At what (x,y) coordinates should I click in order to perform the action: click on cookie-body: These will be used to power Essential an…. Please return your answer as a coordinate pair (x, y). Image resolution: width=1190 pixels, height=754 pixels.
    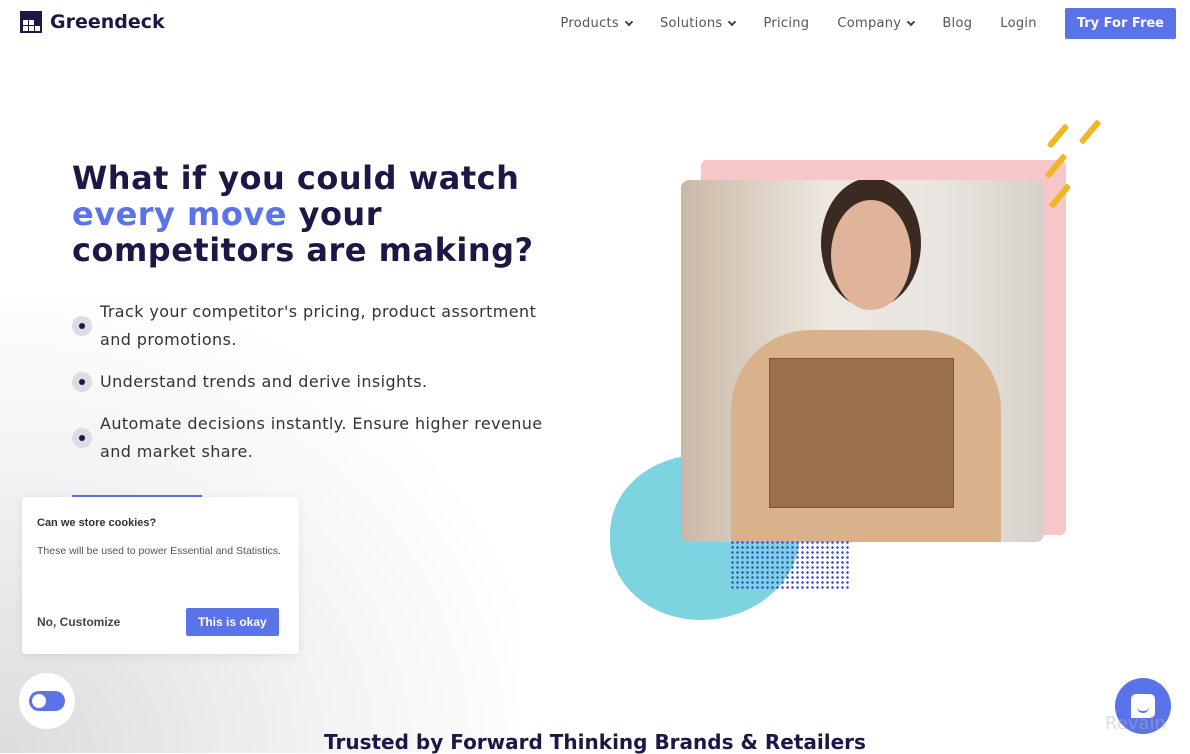
    Looking at the image, I should click on (159, 551).